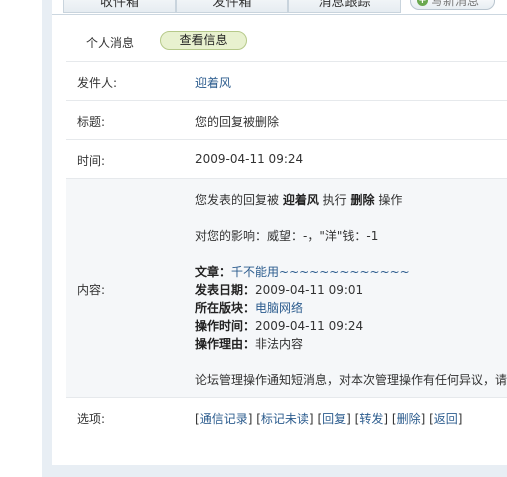  What do you see at coordinates (287, 236) in the screenshot?
I see `content-line-impact: 对您的影响：威望：-，"洋"钱：-1` at bounding box center [287, 236].